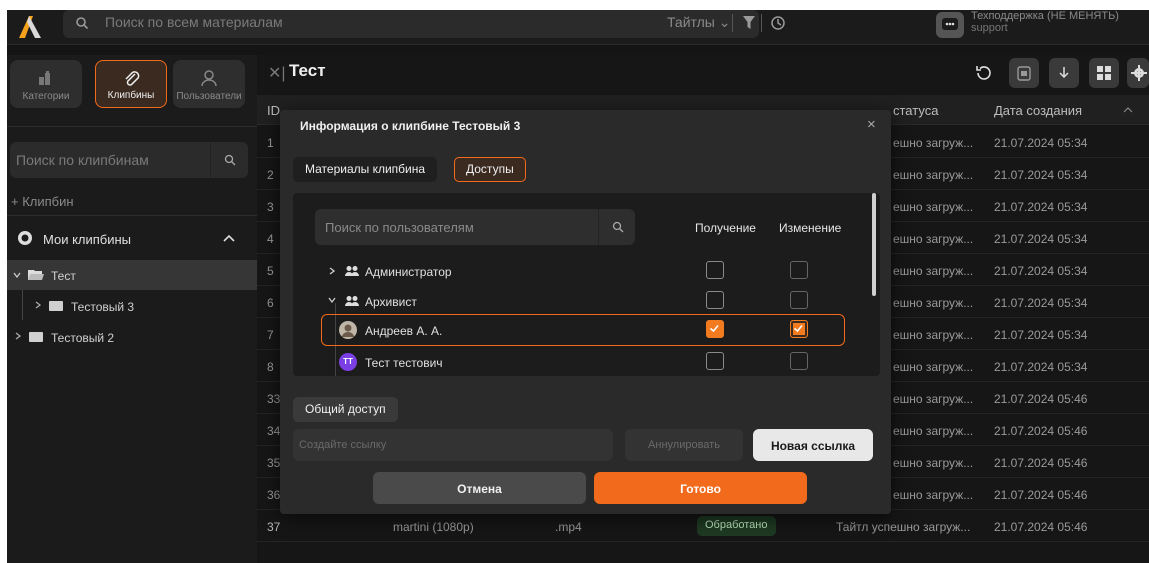  Describe the element at coordinates (1038, 110) in the screenshot. I see `column-created: Дата создания` at that location.